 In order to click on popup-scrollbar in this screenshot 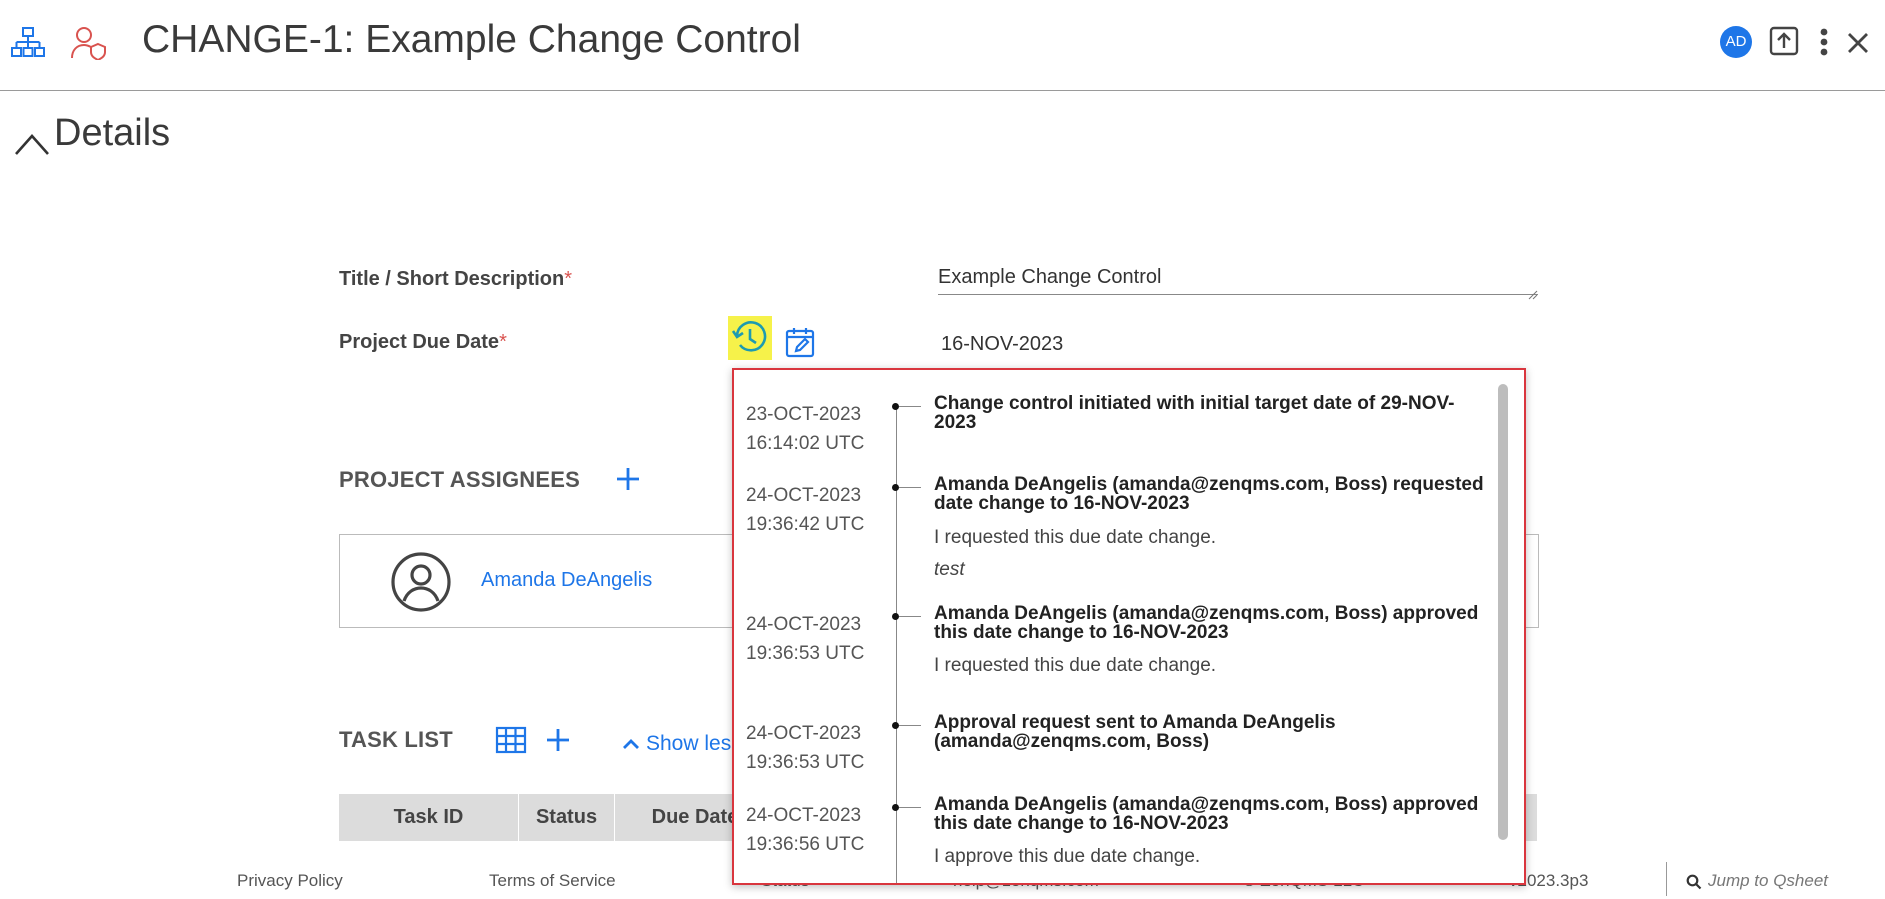, I will do `click(1503, 612)`.